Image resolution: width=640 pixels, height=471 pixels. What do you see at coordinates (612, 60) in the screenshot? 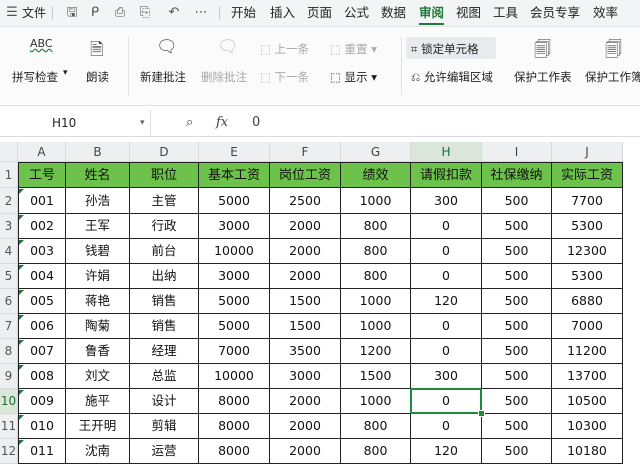
I see `protect-workbook-button: 🗐 保护工作簿` at bounding box center [612, 60].